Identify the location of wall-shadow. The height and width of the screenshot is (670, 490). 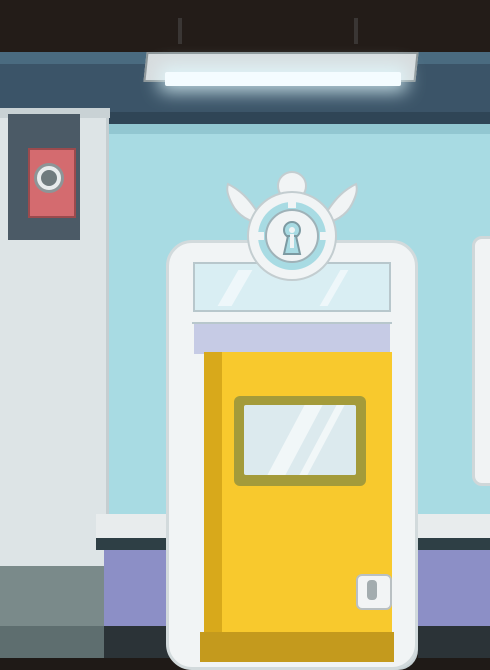
(297, 129).